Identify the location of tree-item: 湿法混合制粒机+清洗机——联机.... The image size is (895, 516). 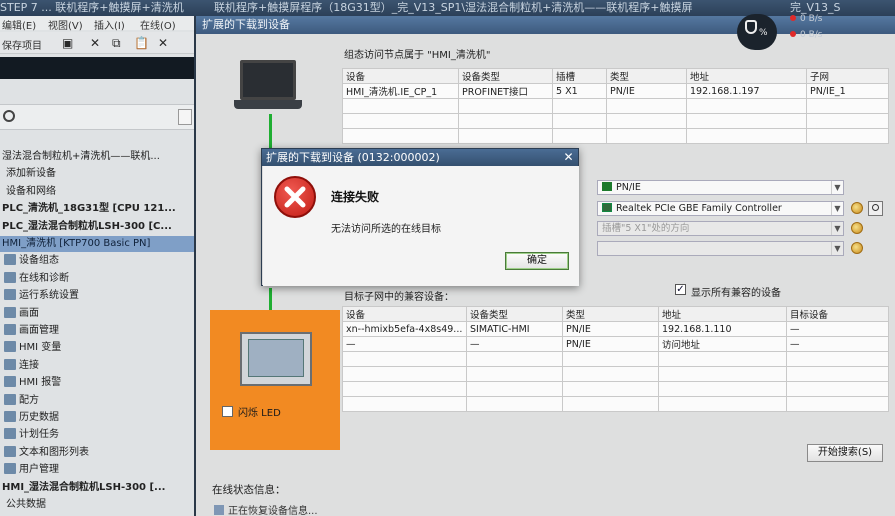
(97, 157).